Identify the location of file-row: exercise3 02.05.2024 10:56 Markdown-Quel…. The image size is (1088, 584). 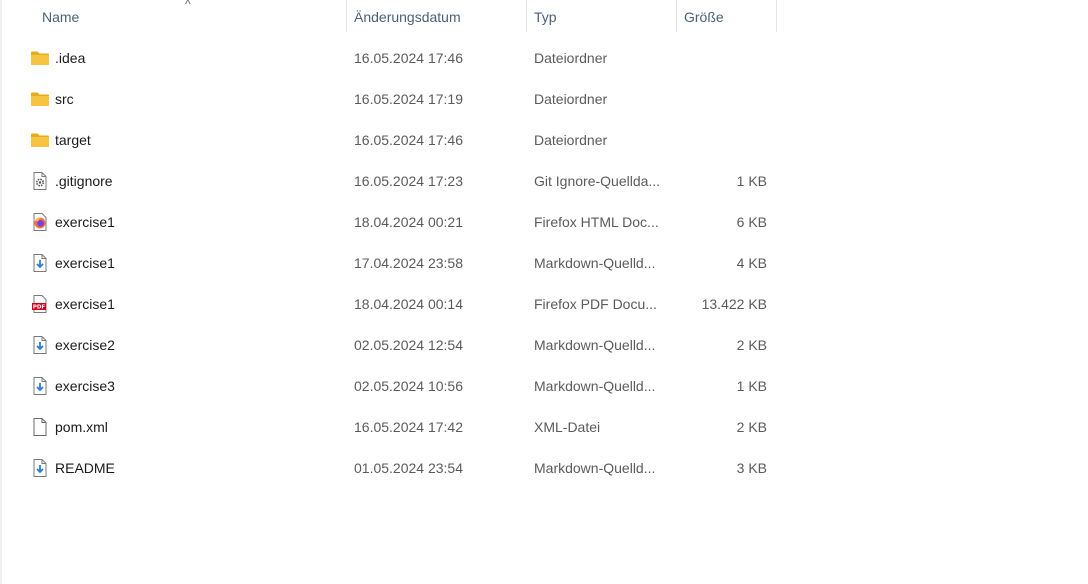
(390, 386).